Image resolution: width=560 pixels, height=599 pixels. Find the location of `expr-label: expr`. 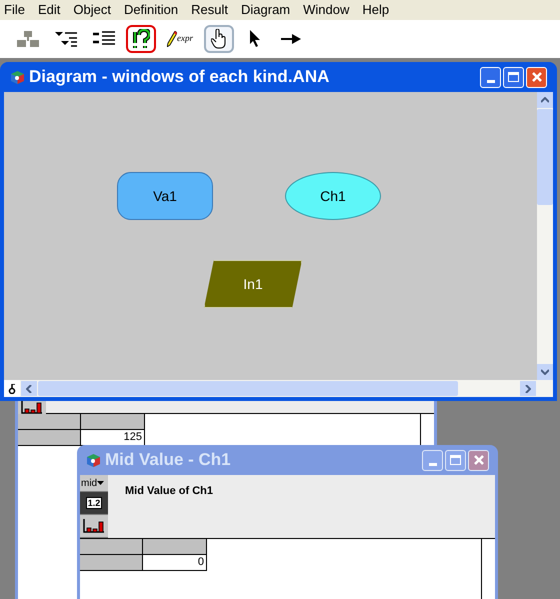

expr-label: expr is located at coordinates (185, 39).